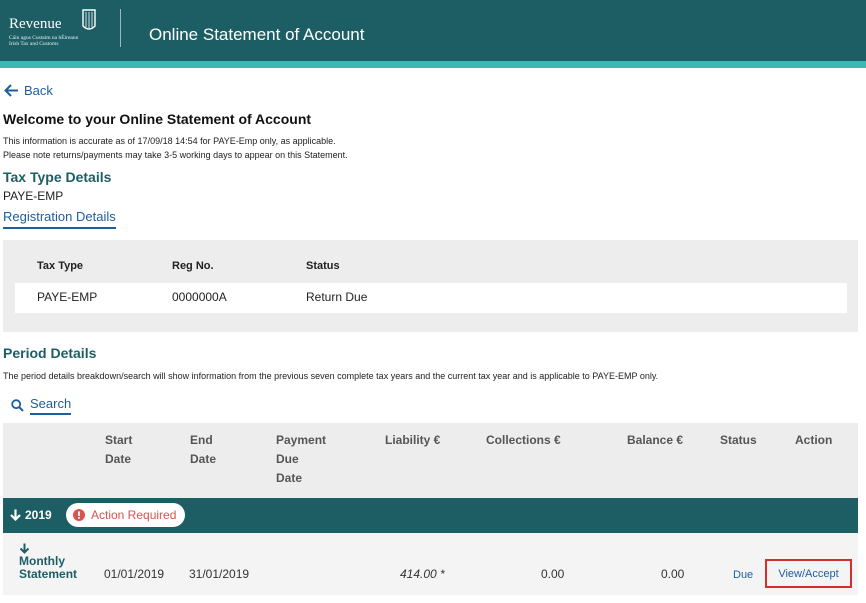 The image size is (866, 603). I want to click on col-start-line2: Date, so click(118, 459).